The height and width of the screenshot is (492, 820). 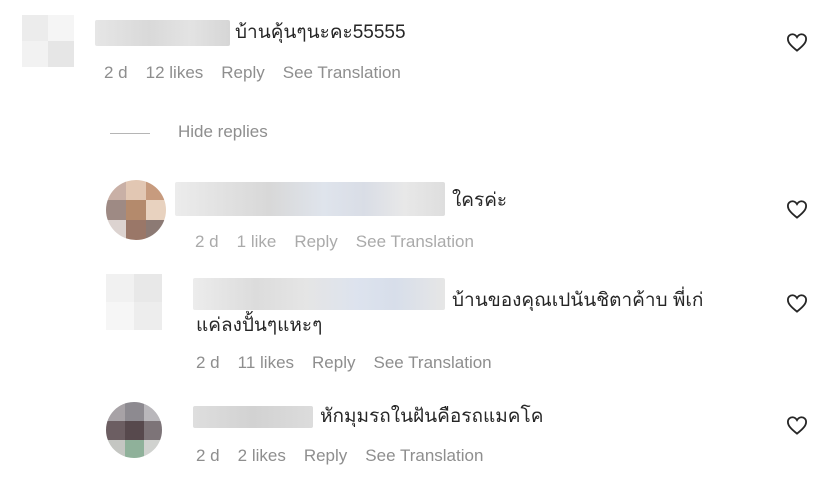 What do you see at coordinates (223, 132) in the screenshot?
I see `hide-replies-button: Hide replies` at bounding box center [223, 132].